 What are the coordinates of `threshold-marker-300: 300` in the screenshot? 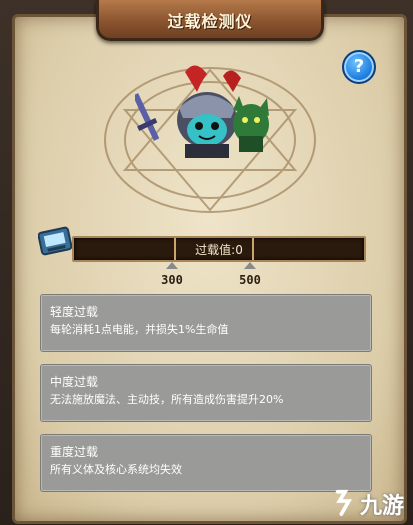 It's located at (172, 274).